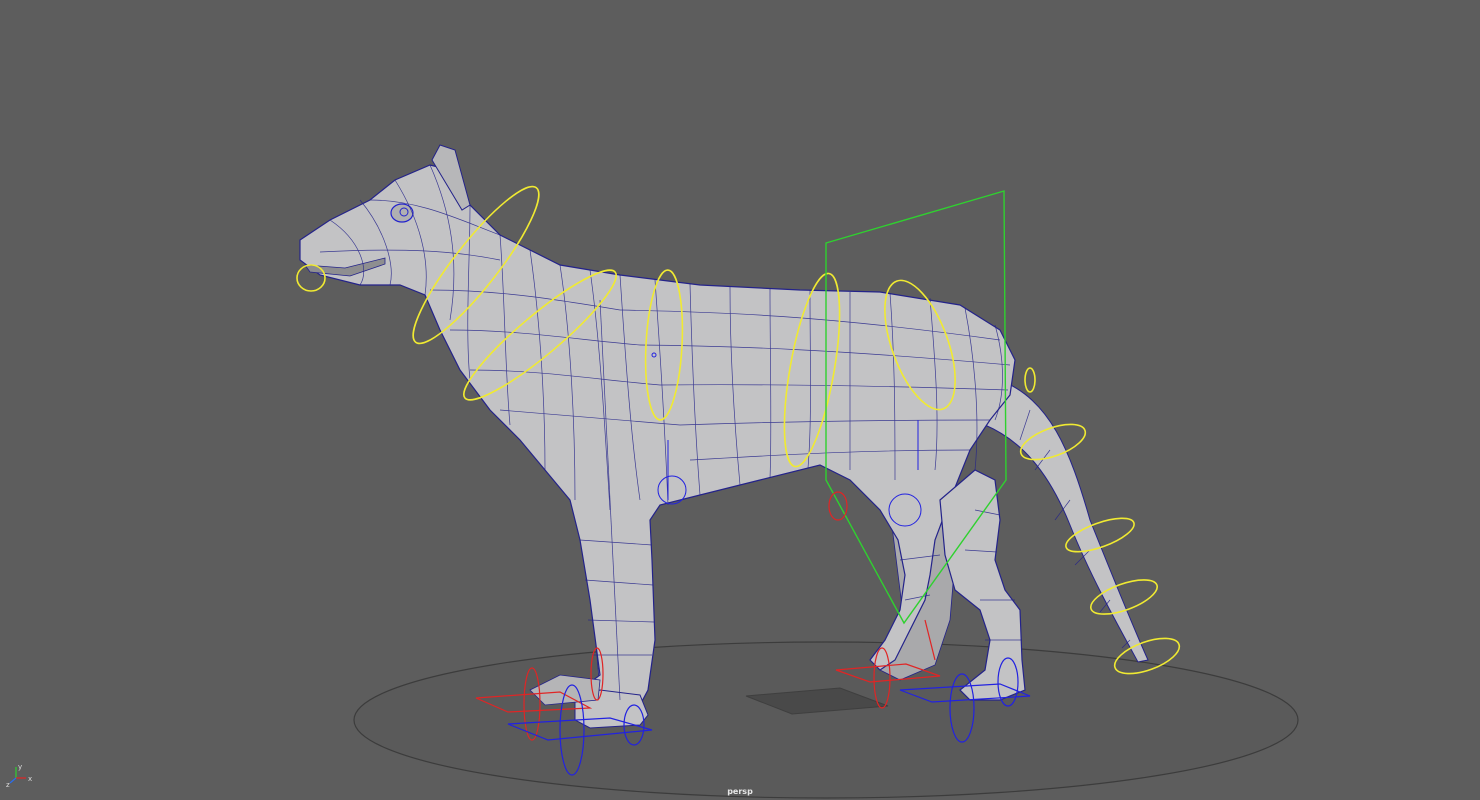 The image size is (1480, 800). I want to click on camera-name-label: persp, so click(740, 791).